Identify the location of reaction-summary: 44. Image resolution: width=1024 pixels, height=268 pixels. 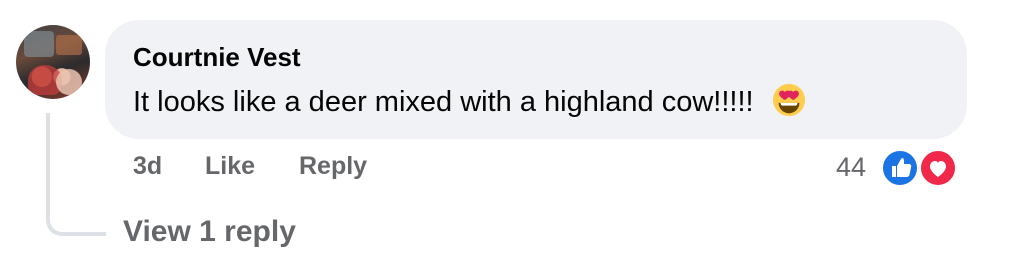
(901, 168).